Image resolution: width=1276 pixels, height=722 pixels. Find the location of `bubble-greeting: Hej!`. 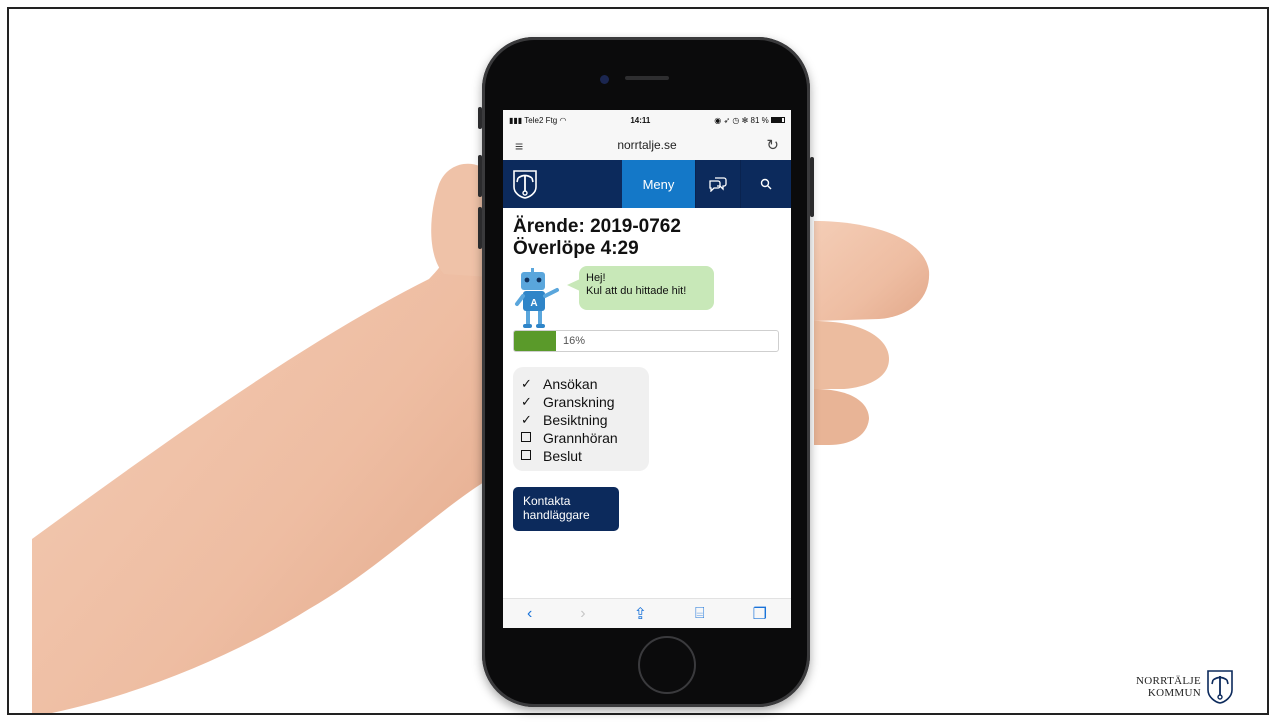

bubble-greeting: Hej! is located at coordinates (596, 278).